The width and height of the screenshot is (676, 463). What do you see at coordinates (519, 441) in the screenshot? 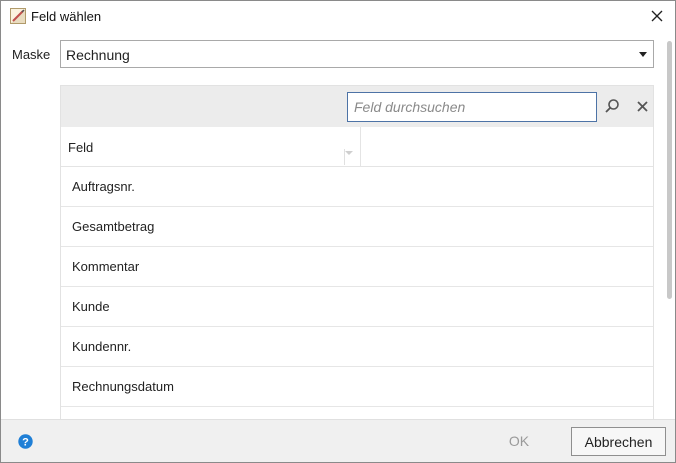
I see `ok-button: OK` at bounding box center [519, 441].